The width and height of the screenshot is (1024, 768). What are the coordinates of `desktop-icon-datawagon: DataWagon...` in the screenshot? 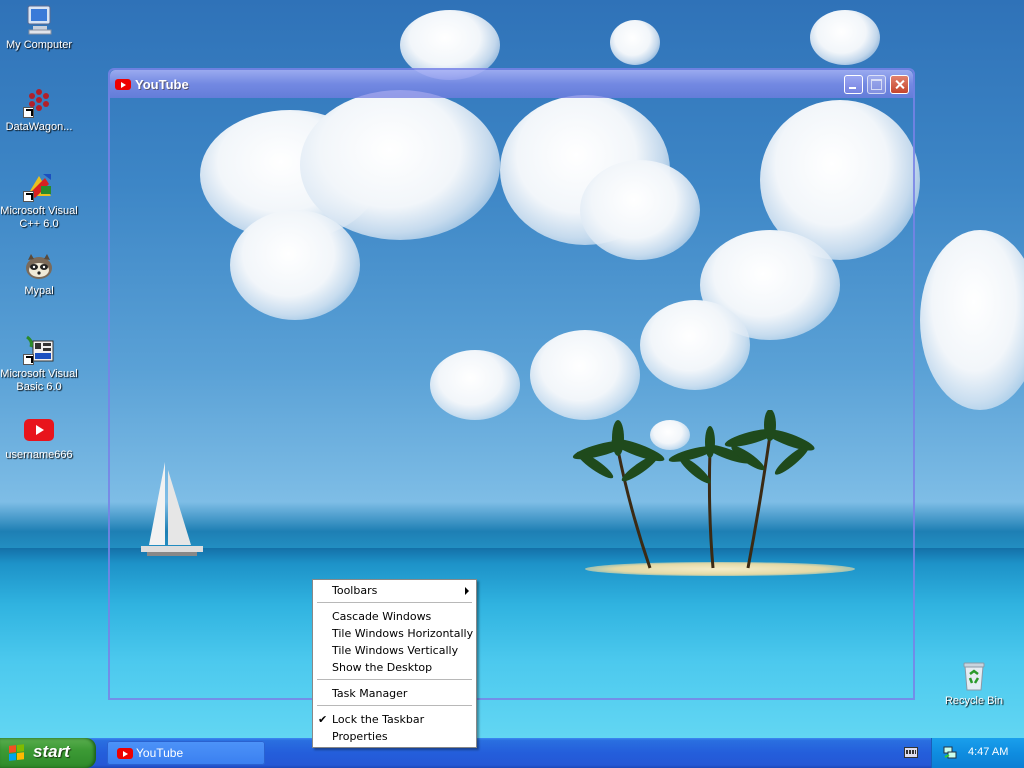 It's located at (39, 110).